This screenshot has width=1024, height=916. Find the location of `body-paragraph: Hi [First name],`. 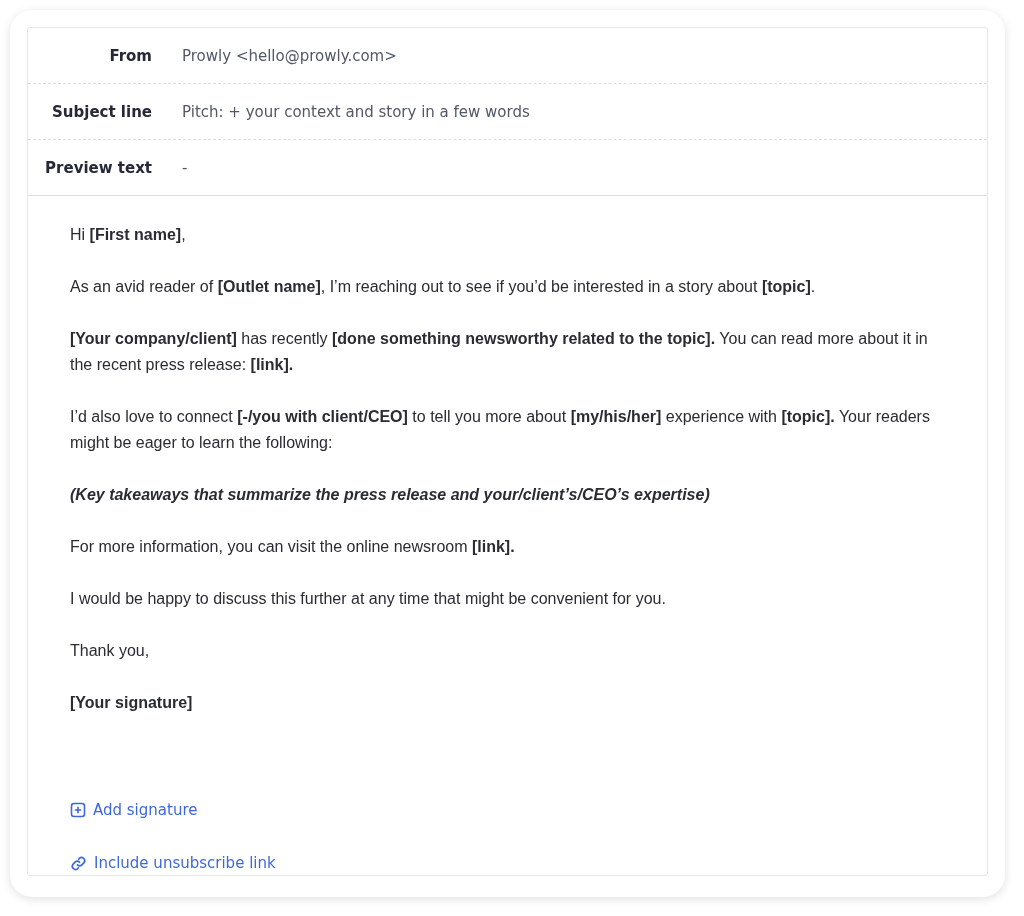

body-paragraph: Hi [First name], is located at coordinates (128, 235).